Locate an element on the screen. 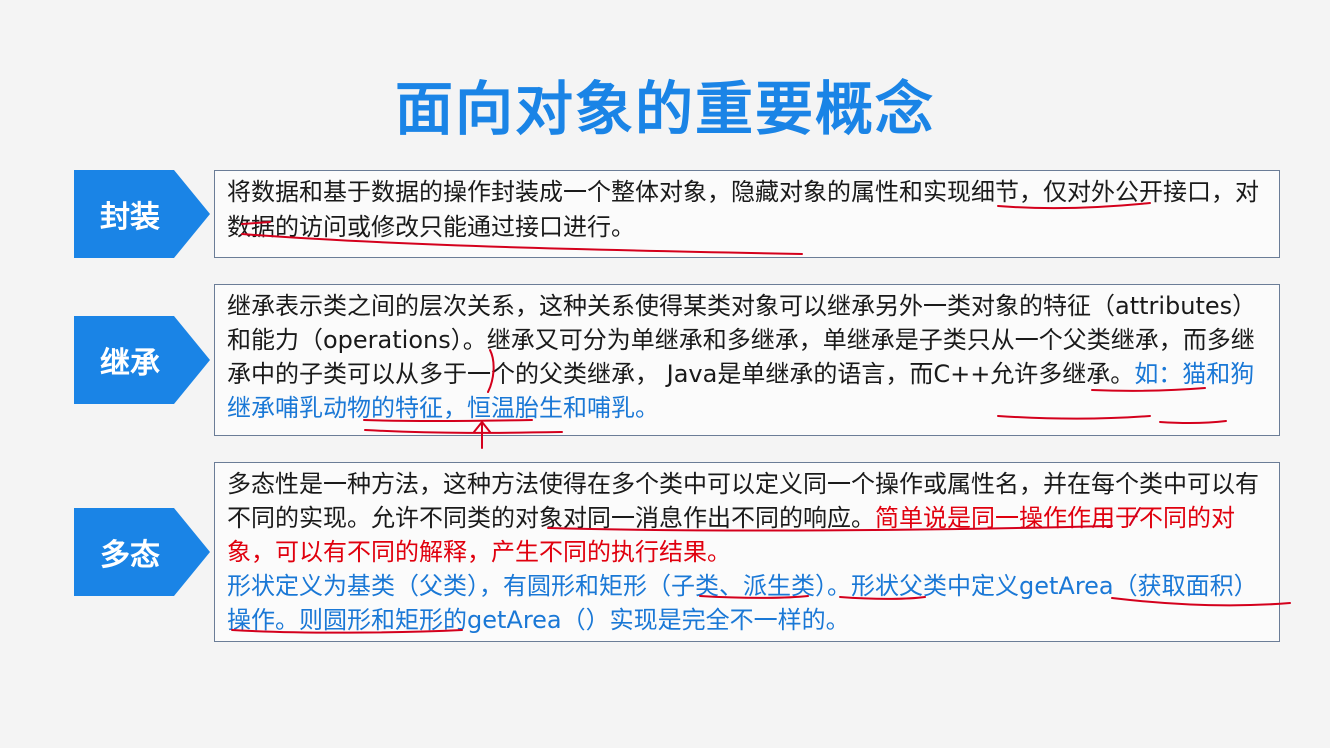  section-label-inheritance: 继承 is located at coordinates (142, 360).